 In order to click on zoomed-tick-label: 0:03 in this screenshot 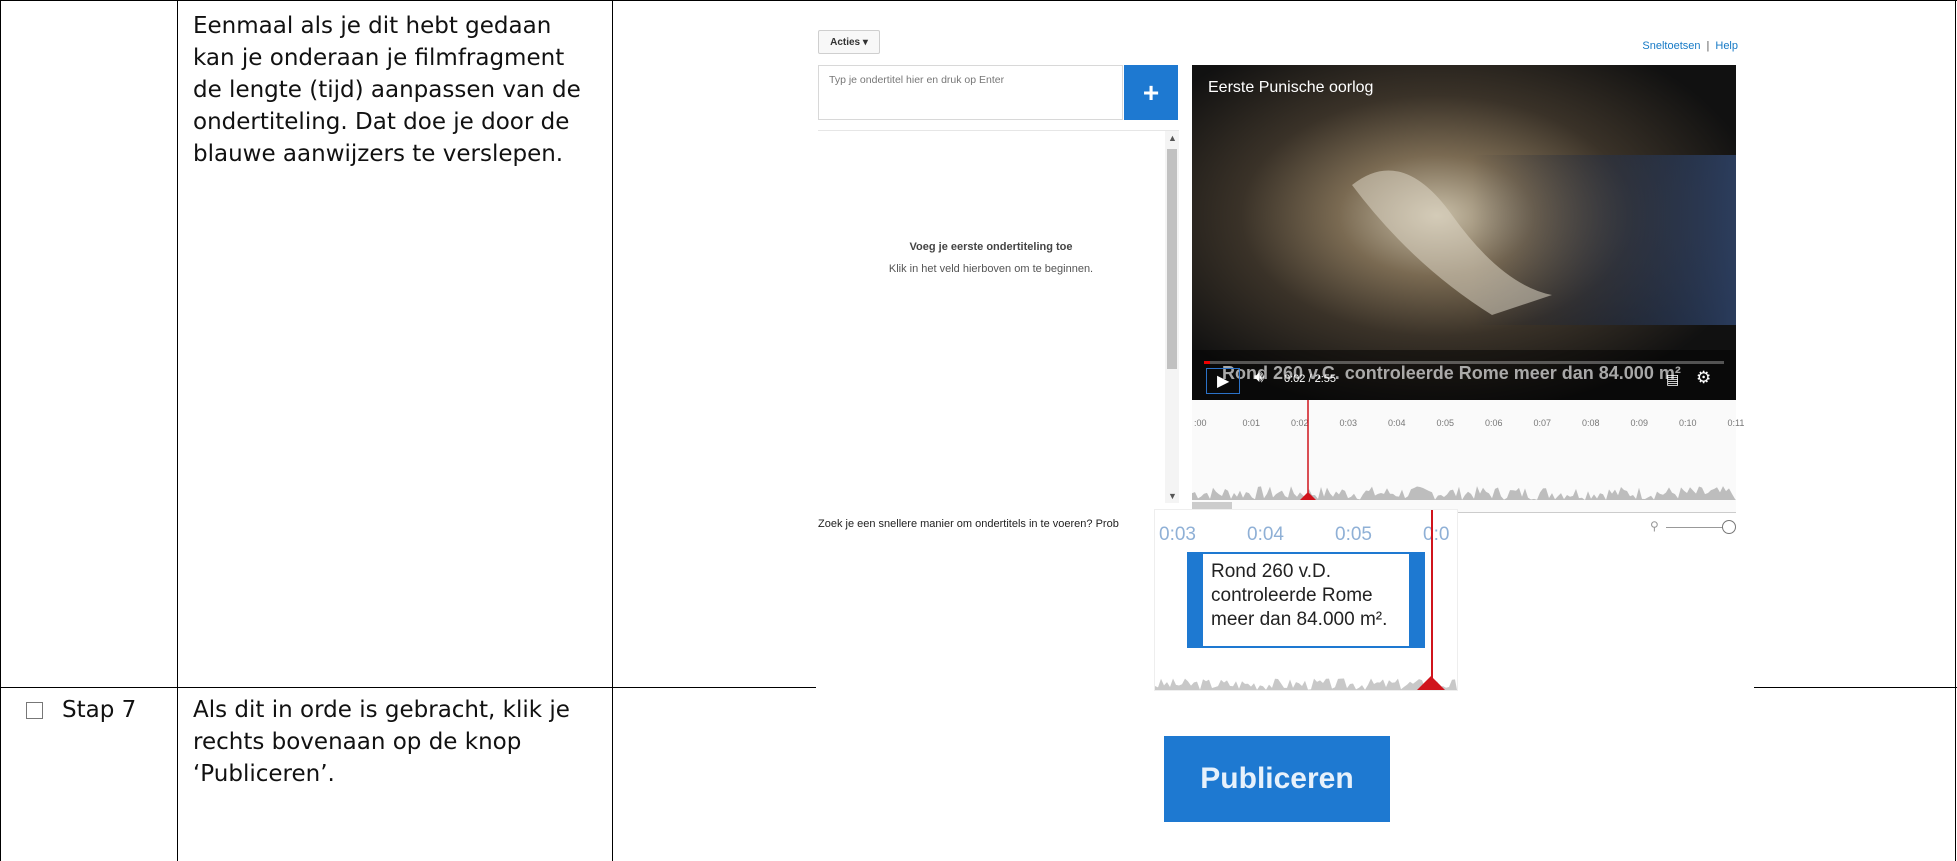, I will do `click(1177, 534)`.